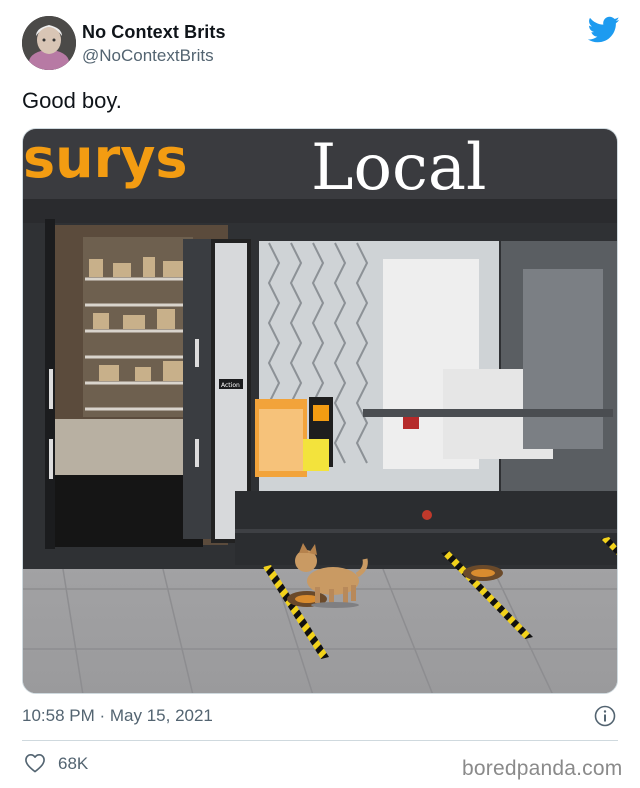  What do you see at coordinates (154, 32) in the screenshot?
I see `display-name: No Context Brits` at bounding box center [154, 32].